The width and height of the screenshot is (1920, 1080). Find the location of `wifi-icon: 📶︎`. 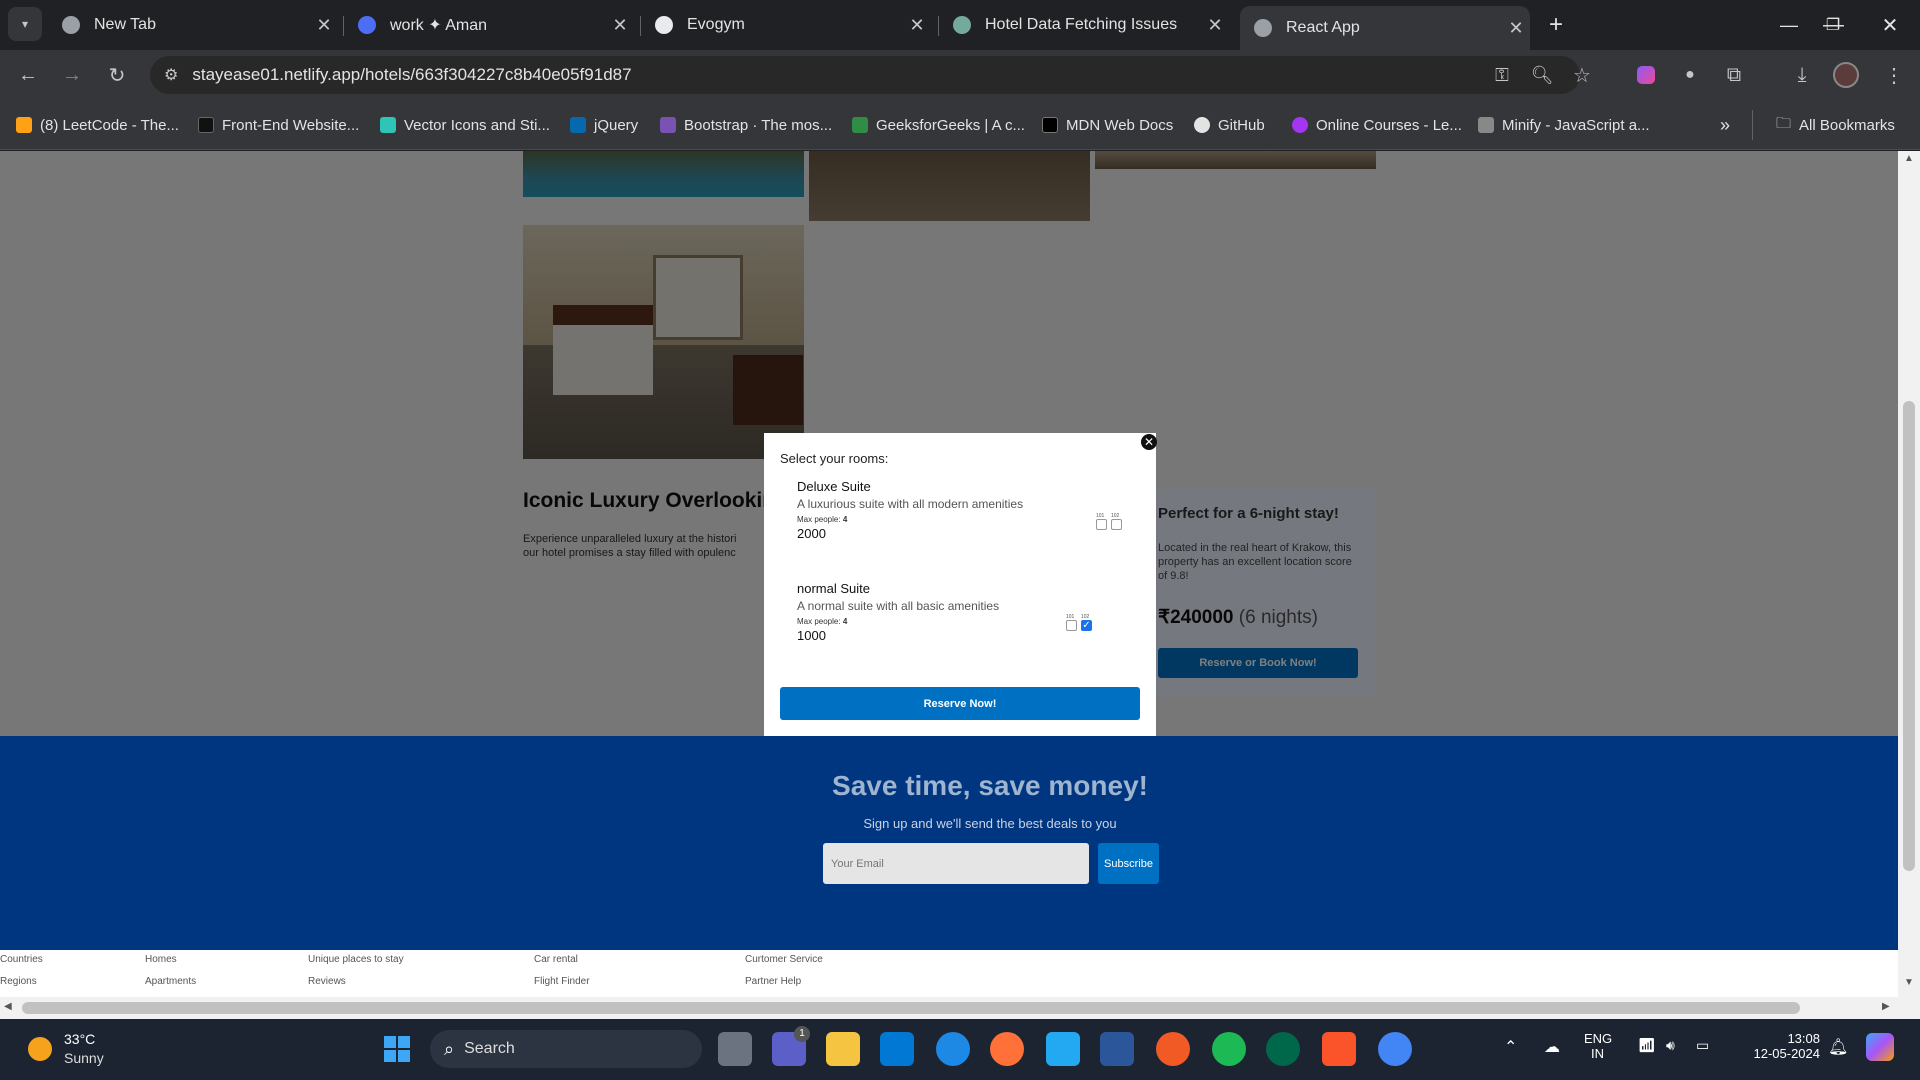

wifi-icon: 📶︎ is located at coordinates (1647, 1045).